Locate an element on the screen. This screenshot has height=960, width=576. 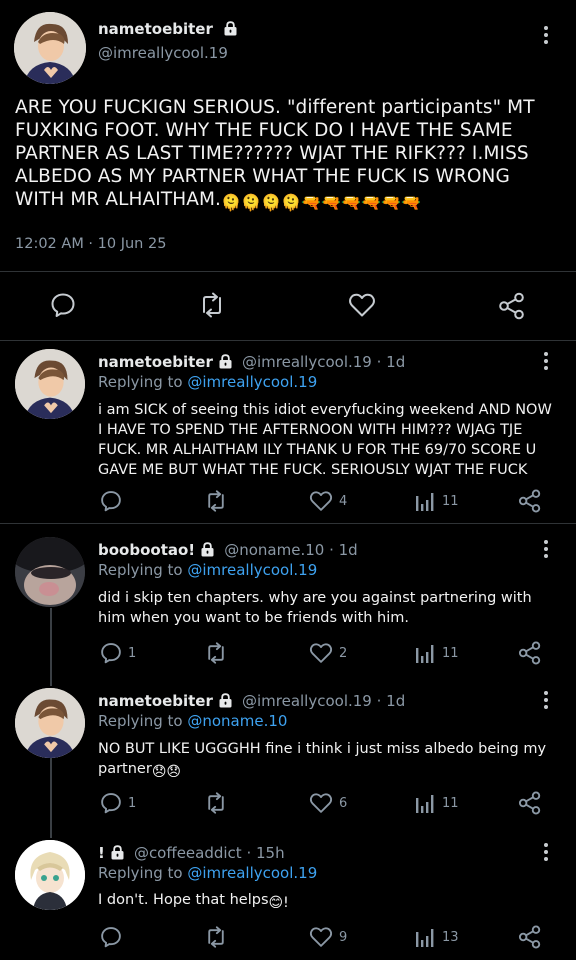
like-button: 9 is located at coordinates (328, 937).